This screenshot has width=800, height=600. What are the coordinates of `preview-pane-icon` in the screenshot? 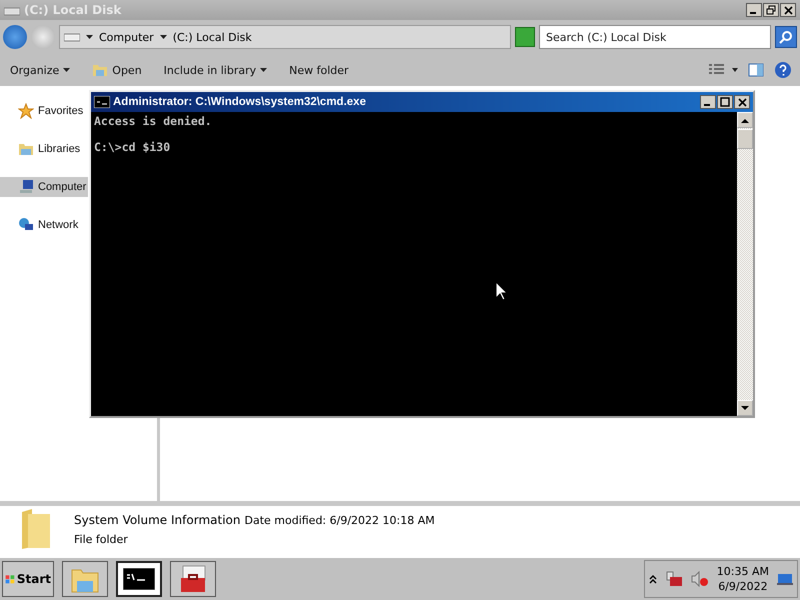 It's located at (756, 70).